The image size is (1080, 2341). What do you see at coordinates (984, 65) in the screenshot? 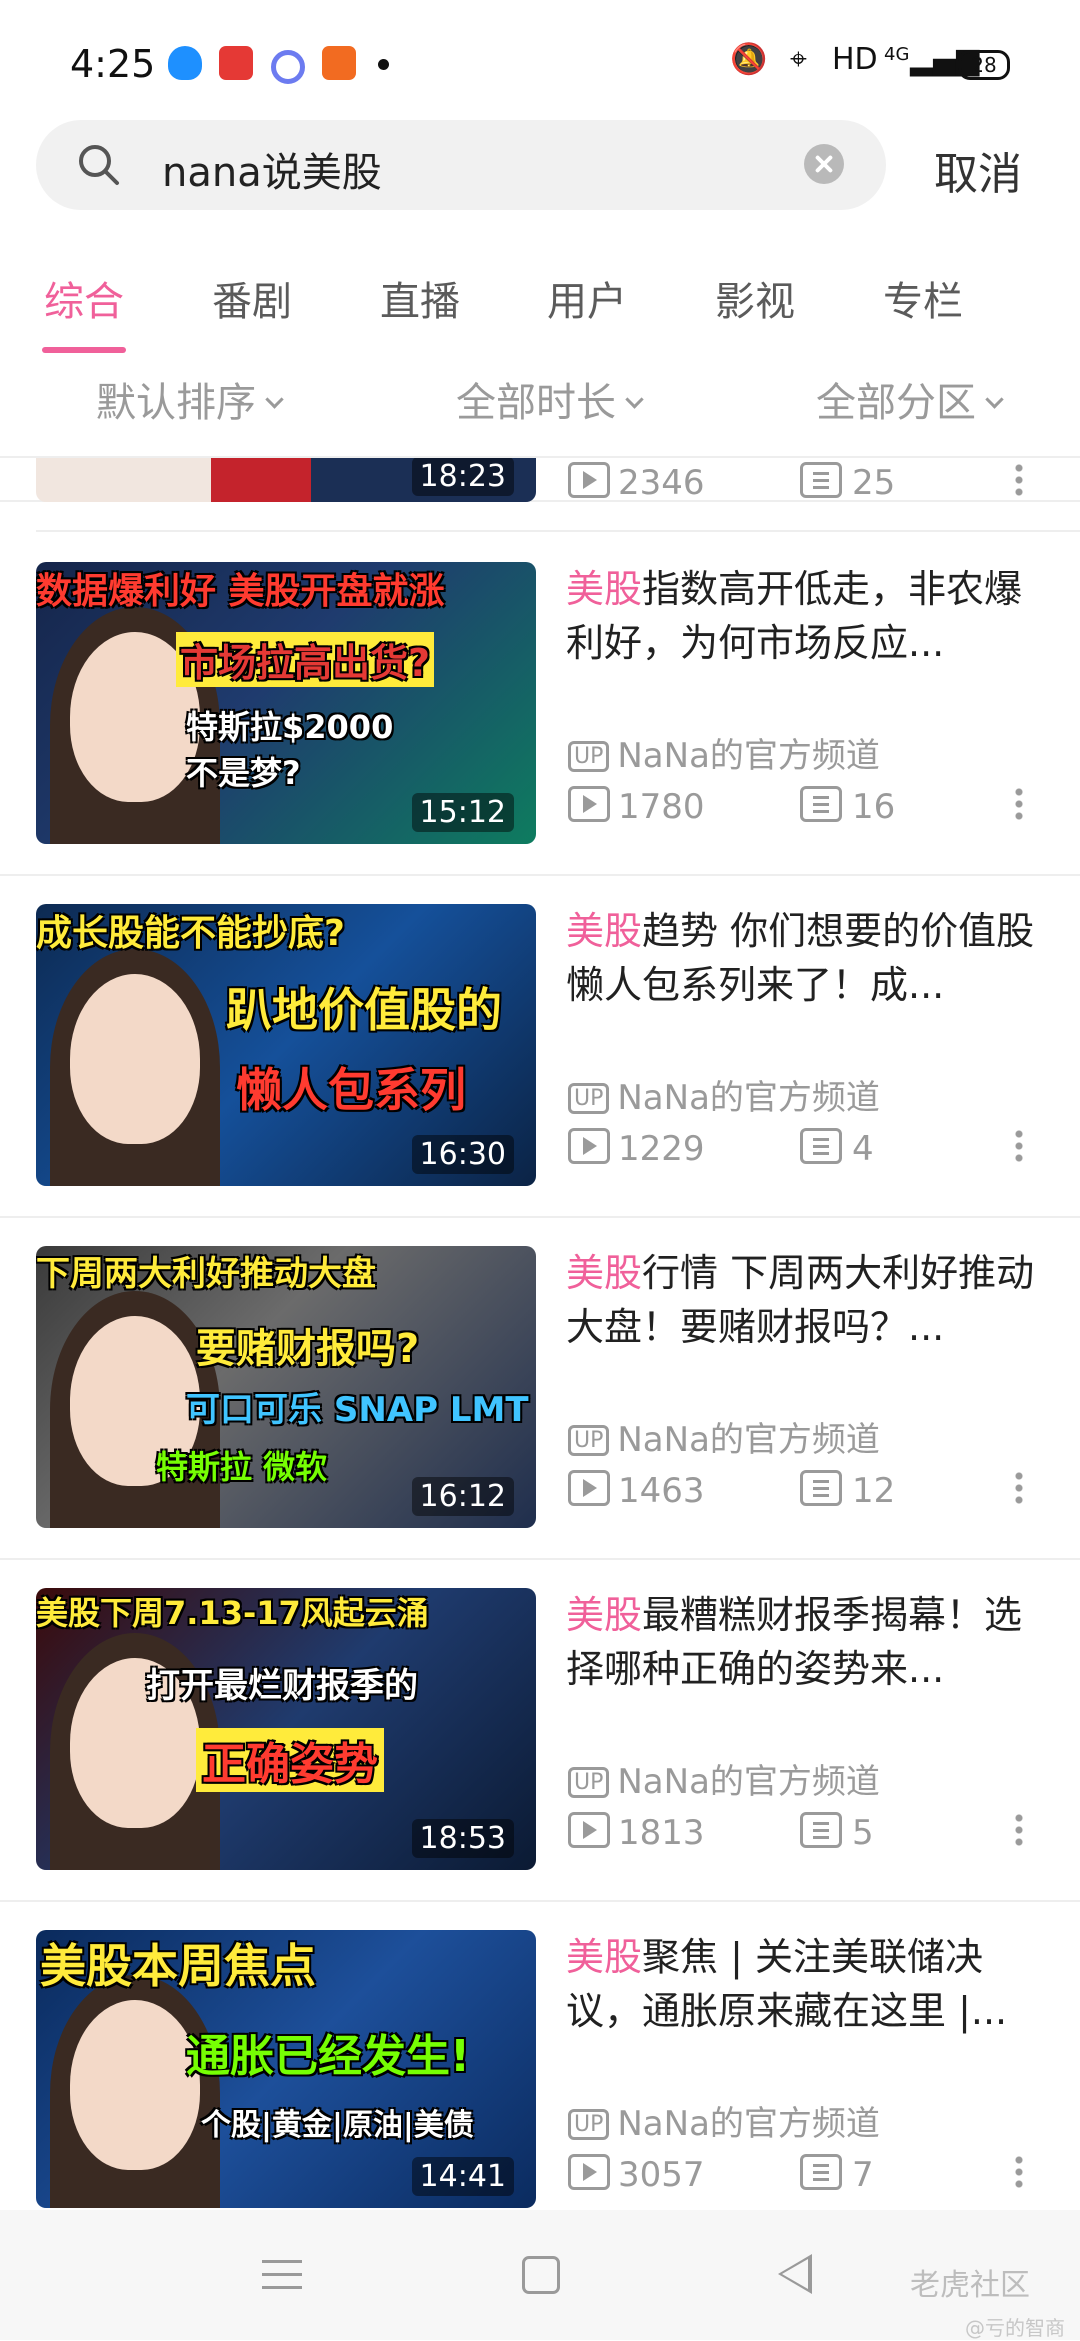
I see `battery-icon: 28` at bounding box center [984, 65].